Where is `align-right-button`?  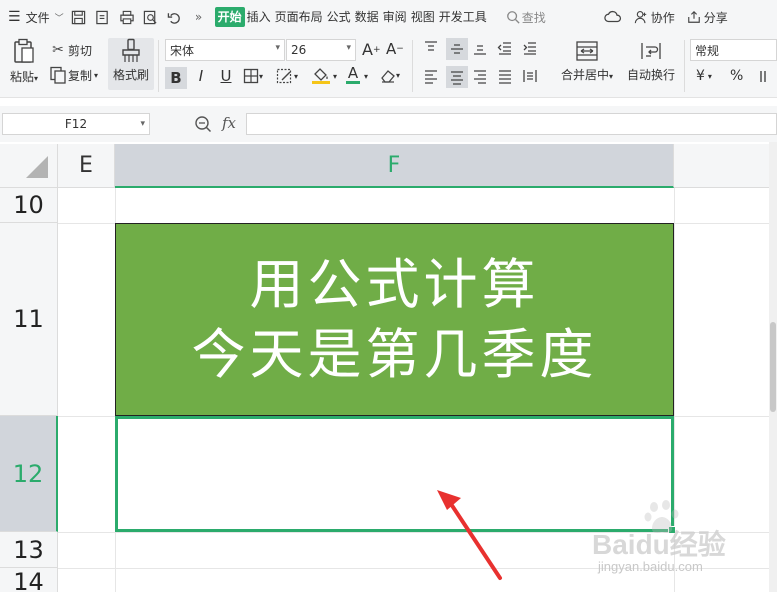
align-right-button is located at coordinates (480, 76).